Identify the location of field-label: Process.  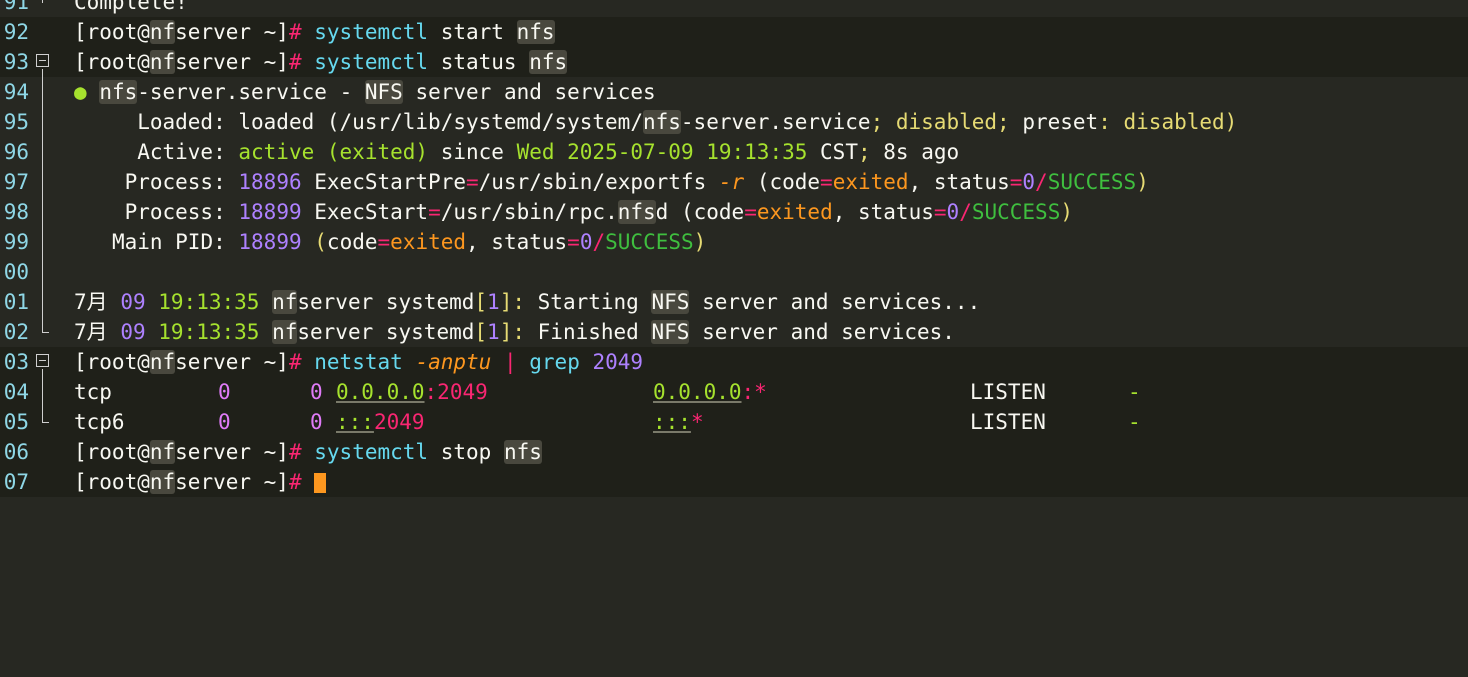
(169, 182).